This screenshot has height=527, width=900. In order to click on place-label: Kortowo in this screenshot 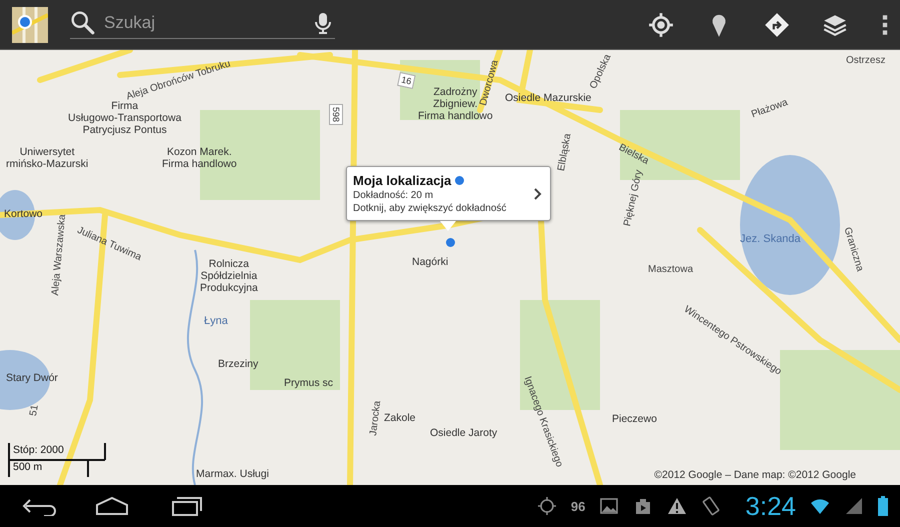, I will do `click(23, 214)`.